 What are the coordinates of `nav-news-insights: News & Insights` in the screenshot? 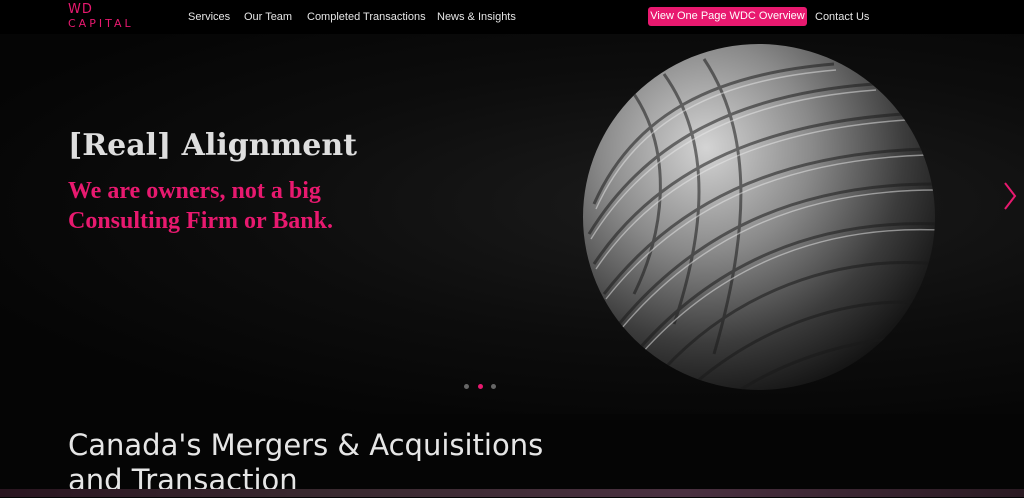 It's located at (476, 17).